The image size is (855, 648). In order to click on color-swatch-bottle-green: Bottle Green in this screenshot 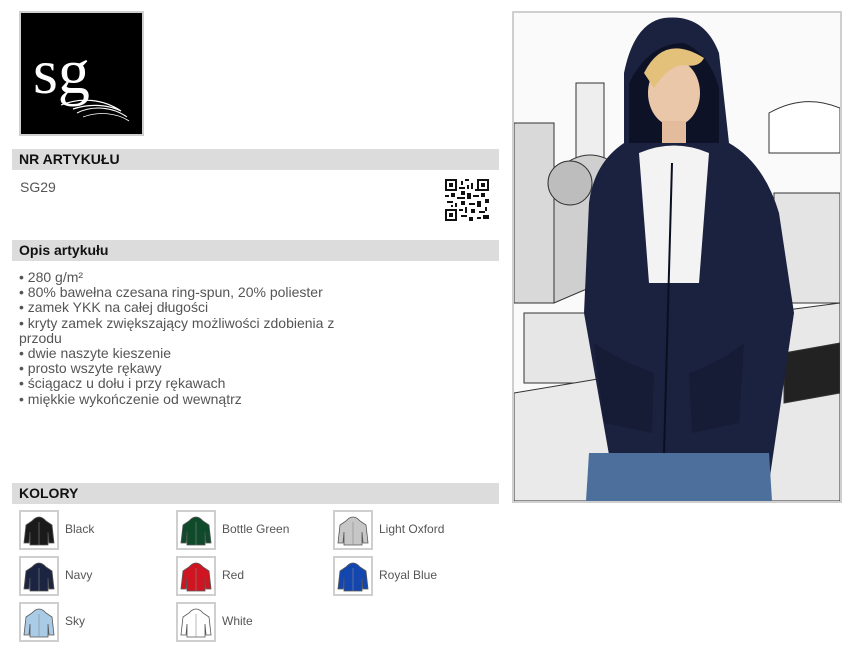, I will do `click(251, 530)`.